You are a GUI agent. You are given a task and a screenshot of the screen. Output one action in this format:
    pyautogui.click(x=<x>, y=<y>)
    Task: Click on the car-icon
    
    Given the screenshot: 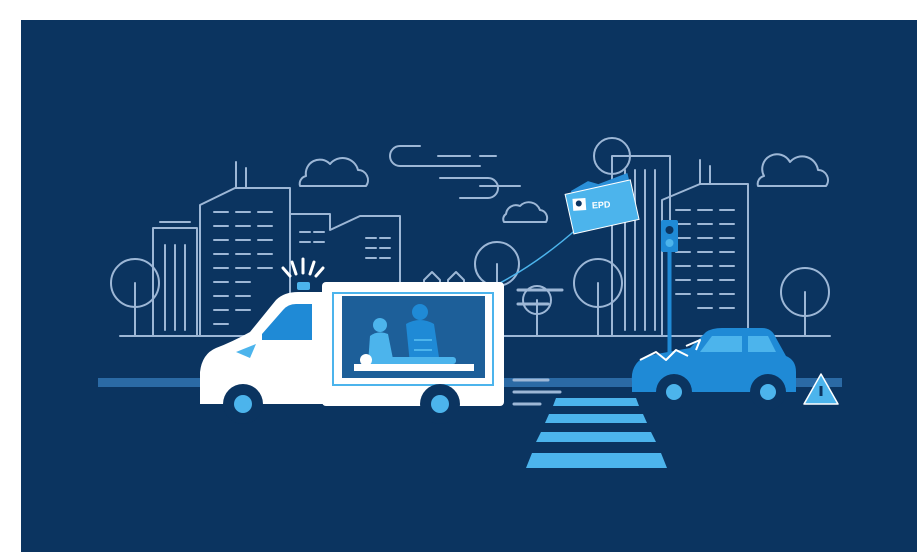 What is the action you would take?
    pyautogui.click(x=713, y=369)
    